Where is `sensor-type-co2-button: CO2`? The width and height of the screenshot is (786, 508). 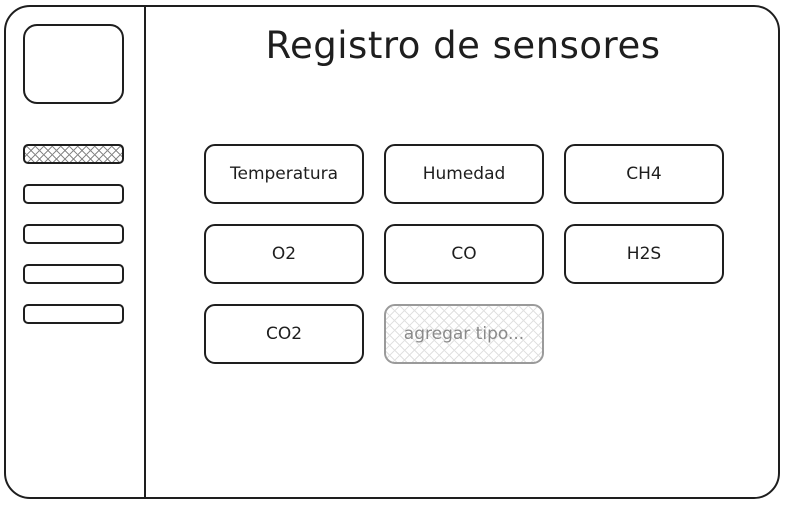 sensor-type-co2-button: CO2 is located at coordinates (284, 334).